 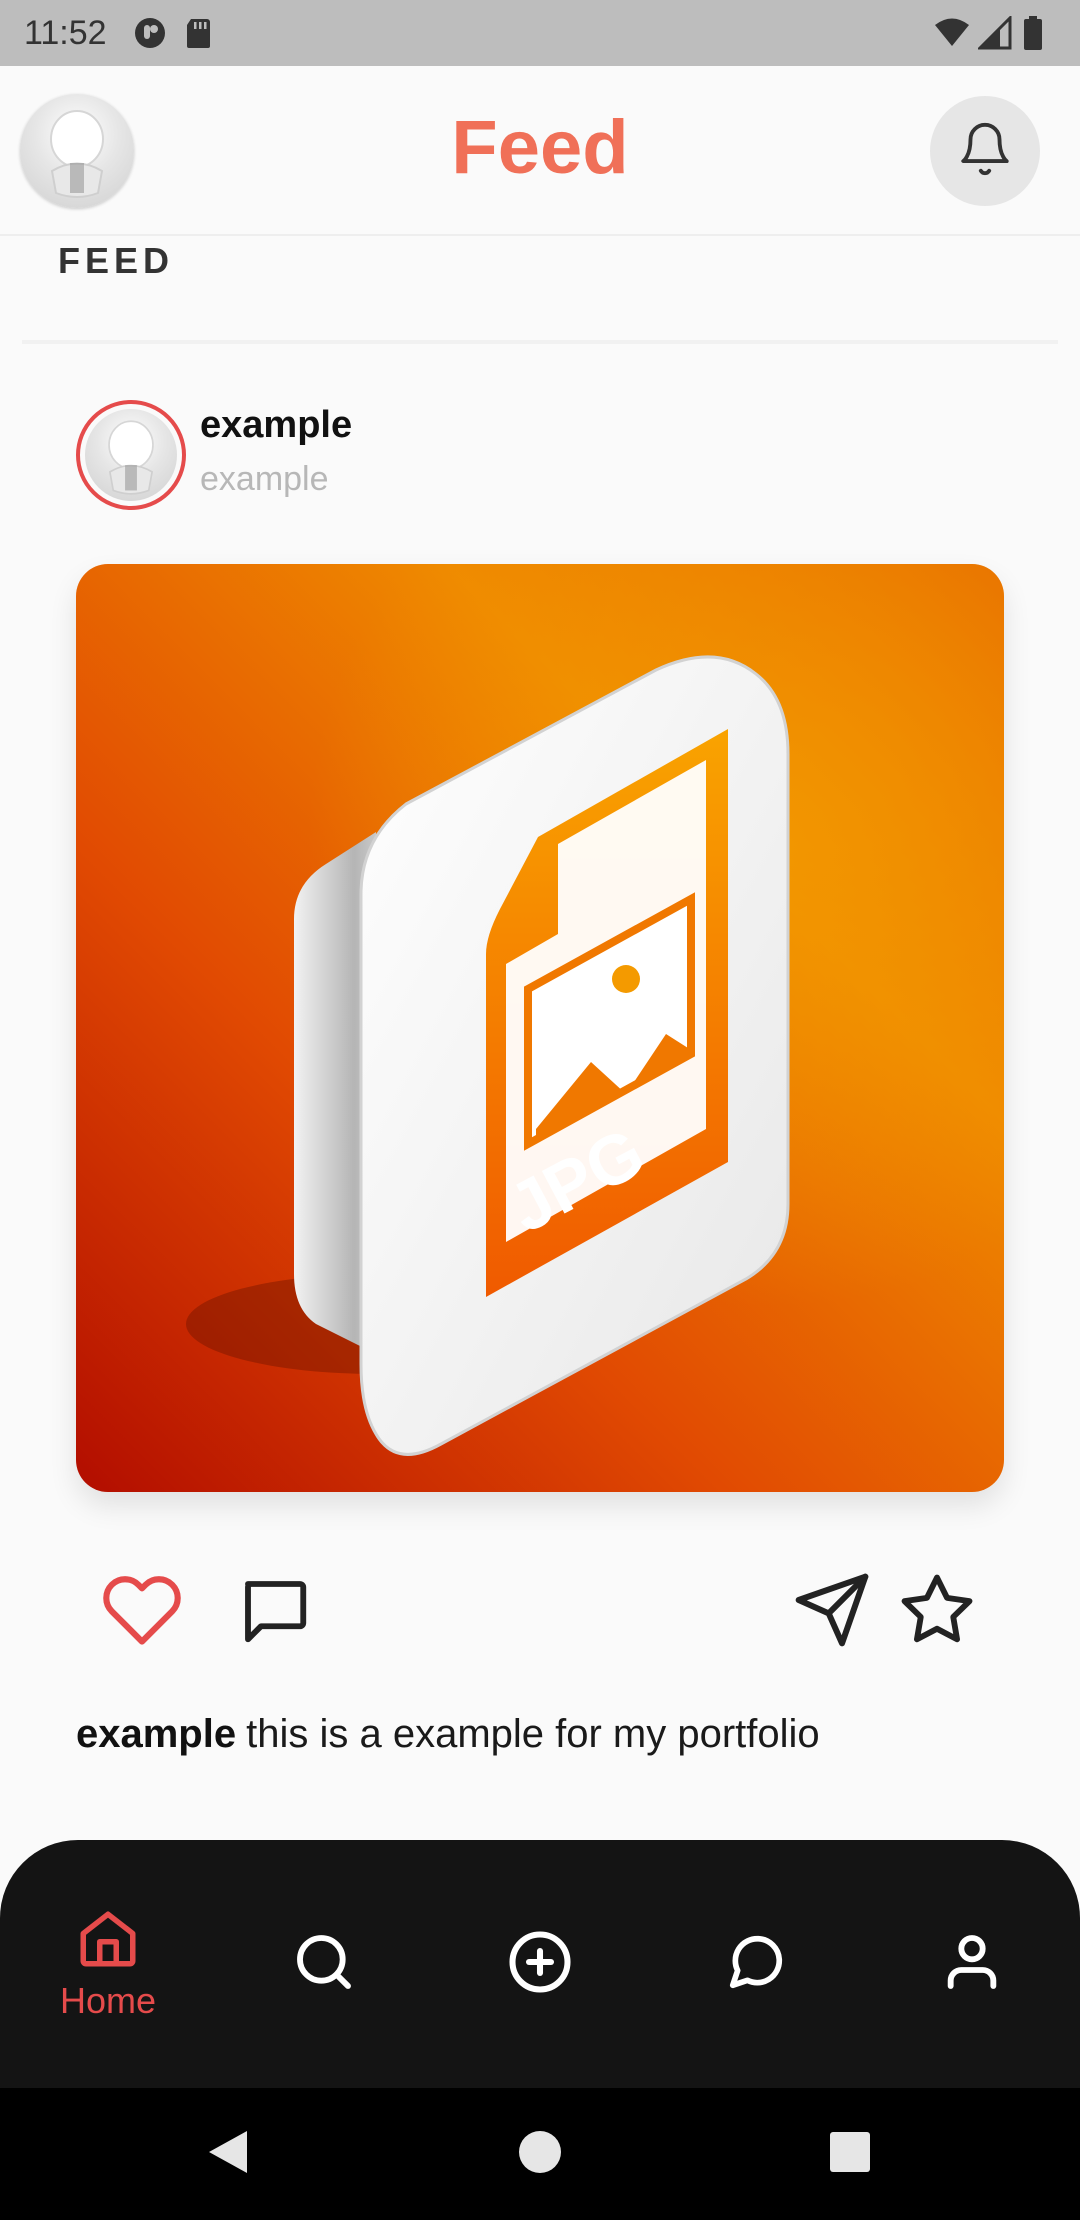 I want to click on search-icon, so click(x=324, y=1964).